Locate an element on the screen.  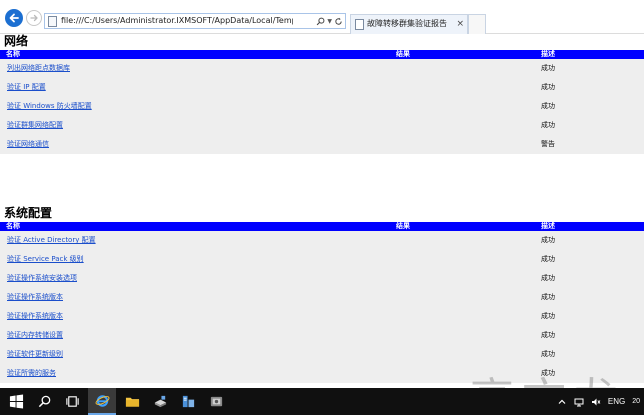
system-clock: 20 is located at coordinates (636, 401).